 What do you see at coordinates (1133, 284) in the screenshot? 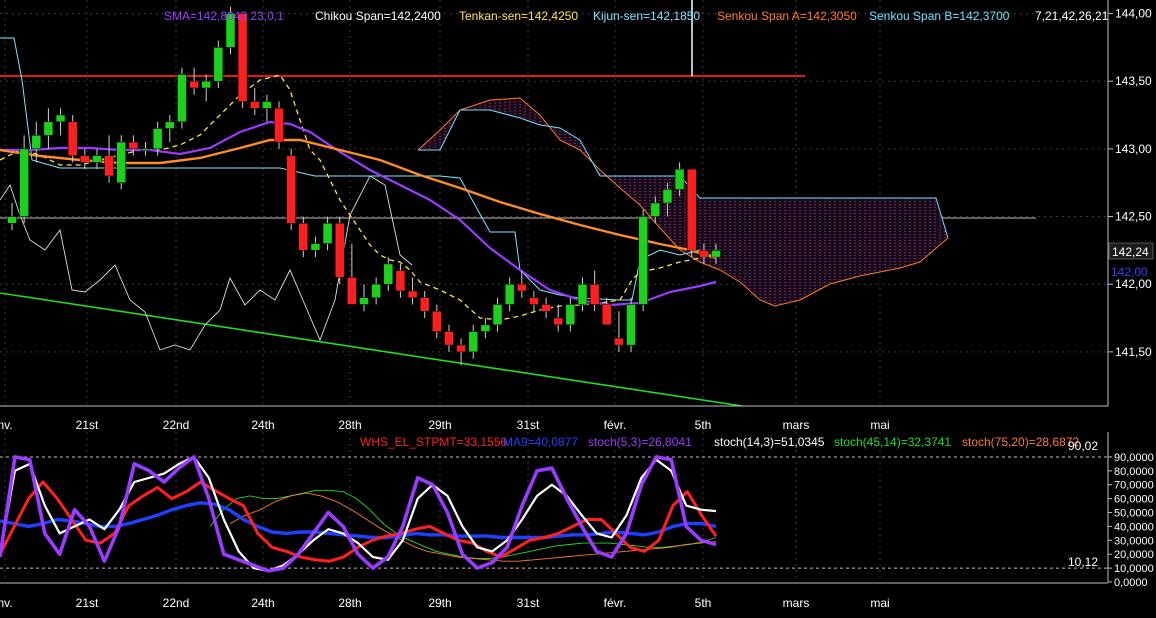
I see `price-tick-label: 142,00` at bounding box center [1133, 284].